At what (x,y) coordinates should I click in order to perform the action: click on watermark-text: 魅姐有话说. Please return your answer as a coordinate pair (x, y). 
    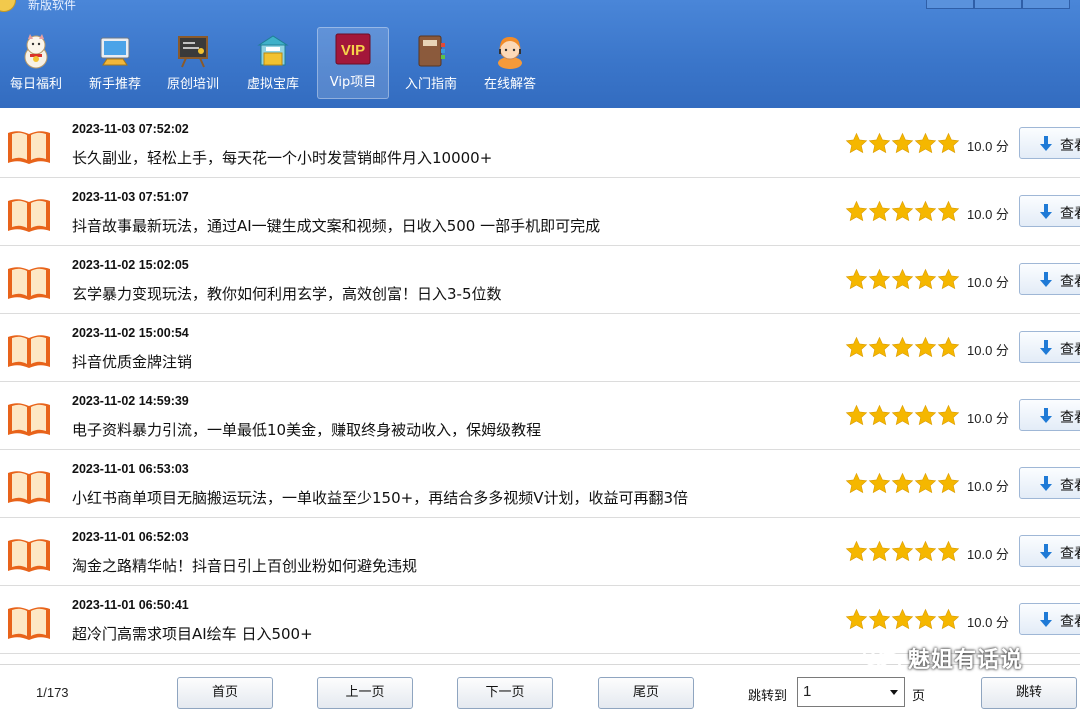
    Looking at the image, I should click on (966, 660).